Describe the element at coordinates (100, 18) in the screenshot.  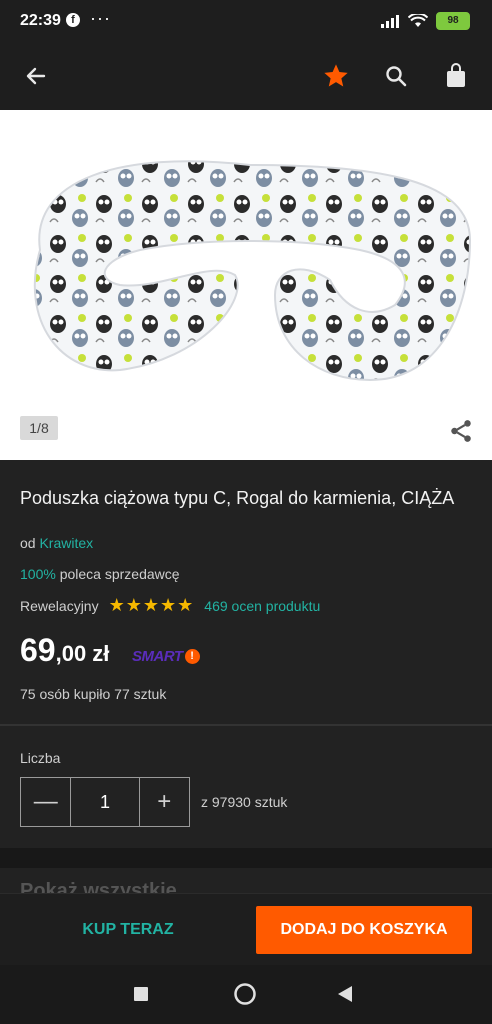
I see `more-notifications-icon: ···` at that location.